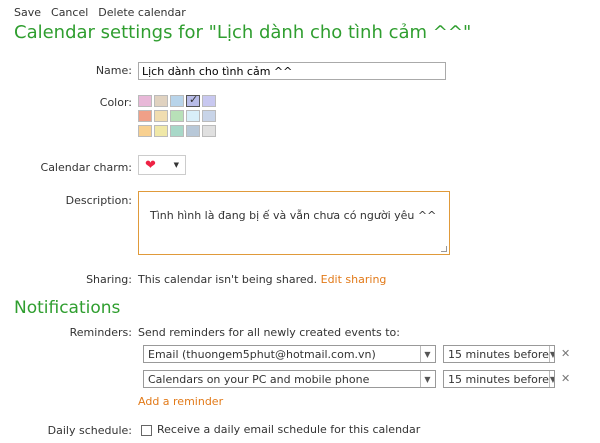  What do you see at coordinates (565, 353) in the screenshot?
I see `remove-reminder-1-icon: ✕` at bounding box center [565, 353].